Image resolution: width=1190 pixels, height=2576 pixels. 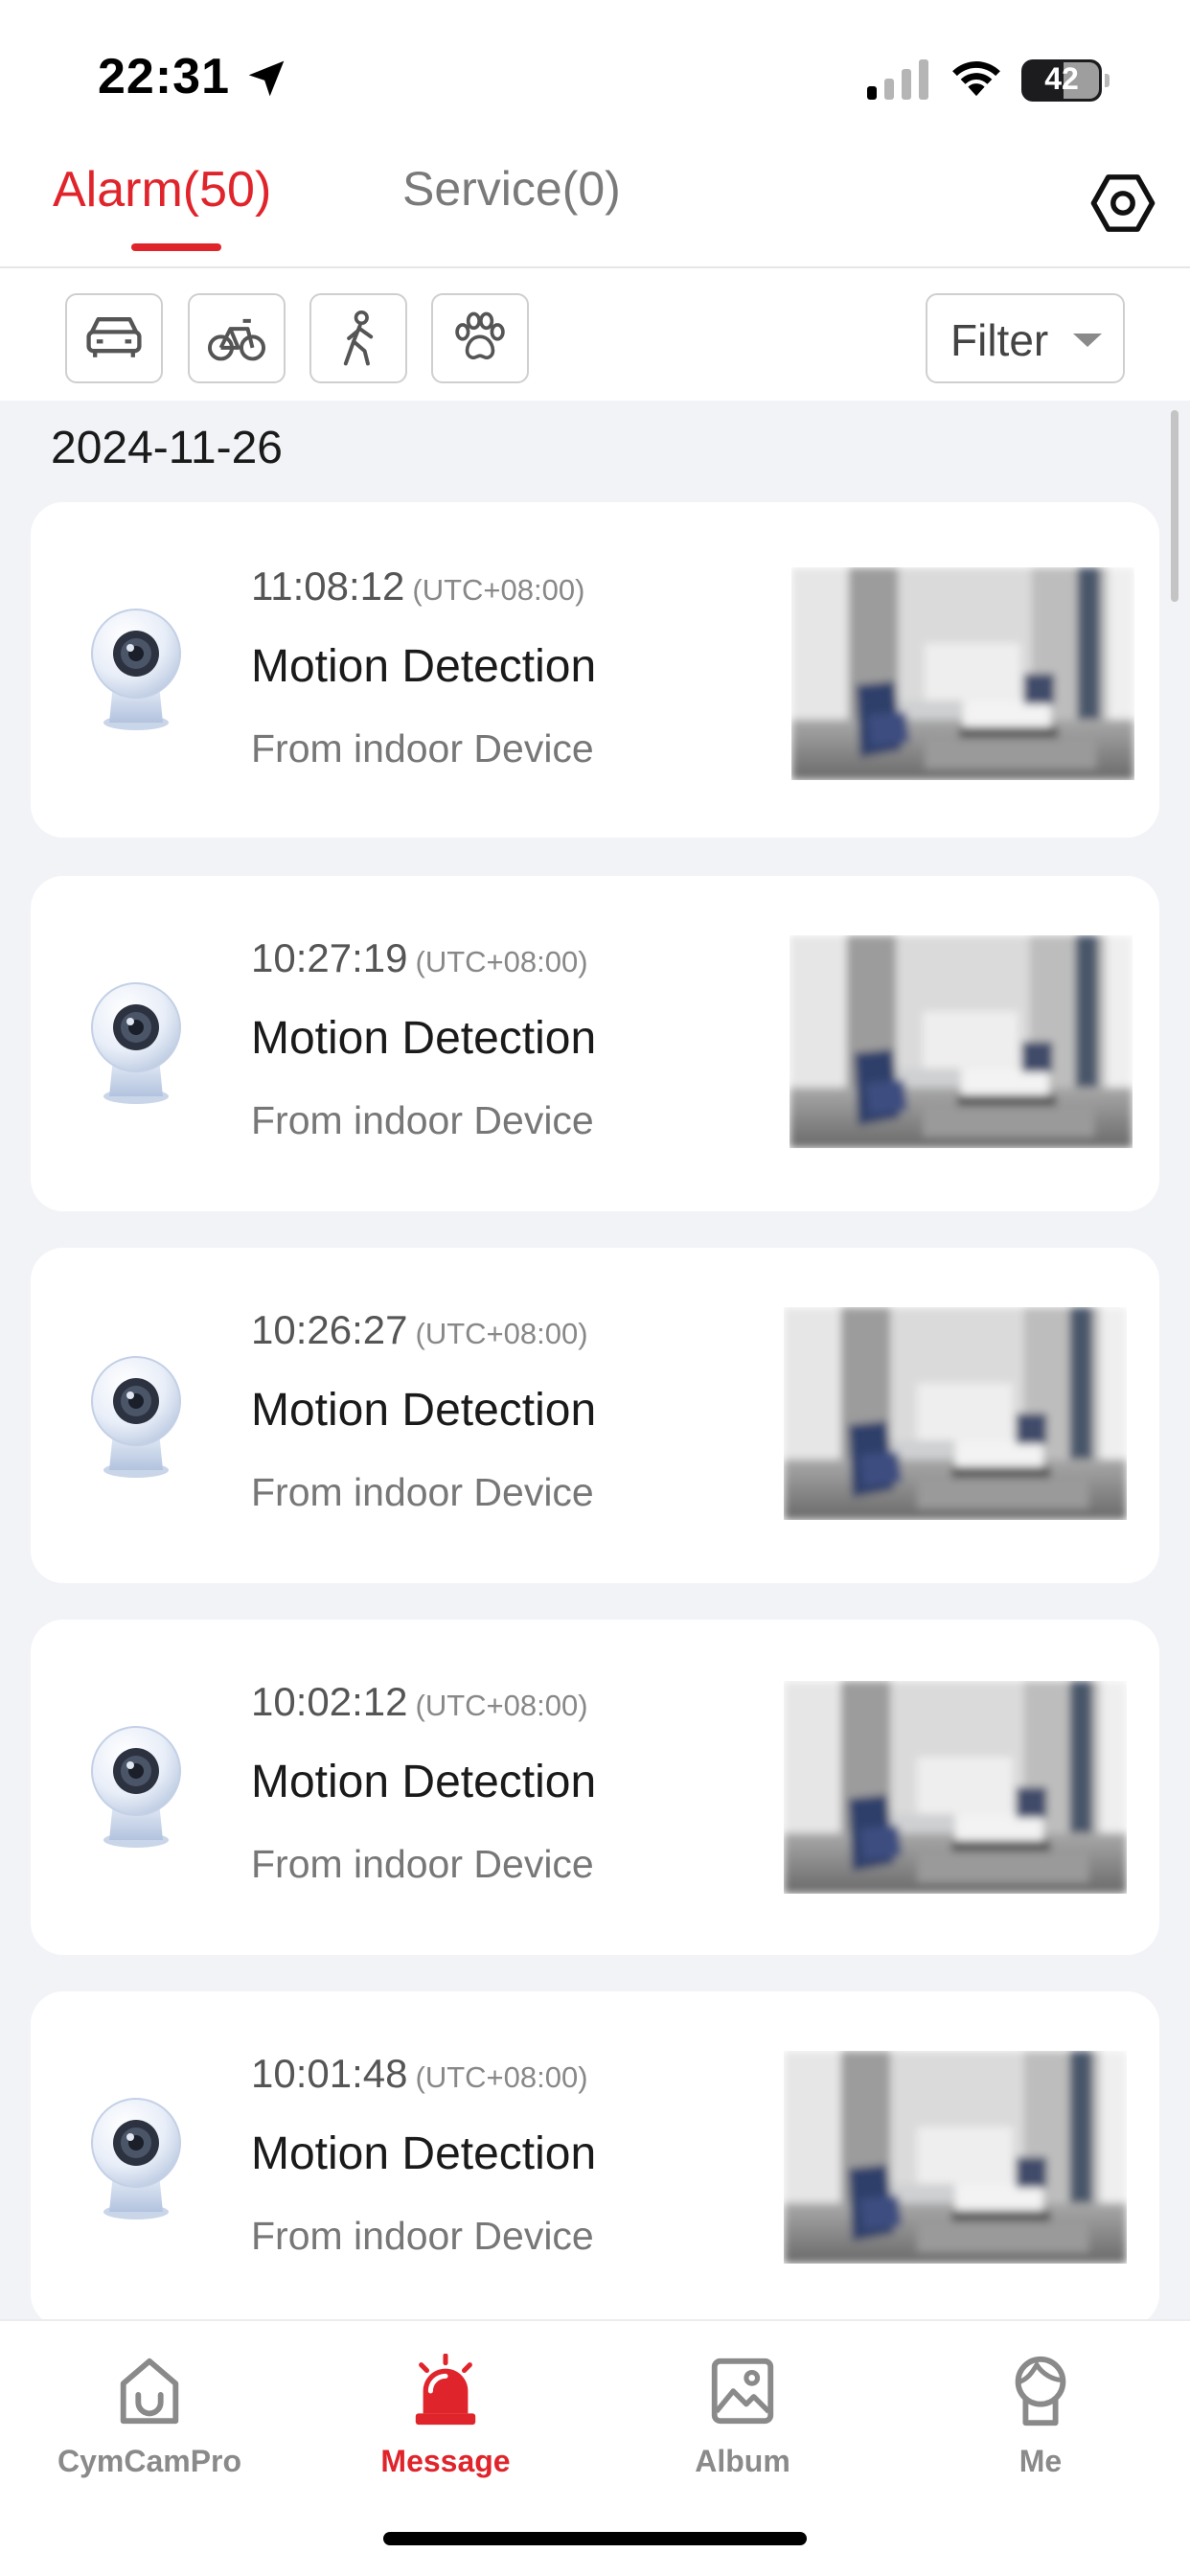 I want to click on bicycle-icon, so click(x=237, y=339).